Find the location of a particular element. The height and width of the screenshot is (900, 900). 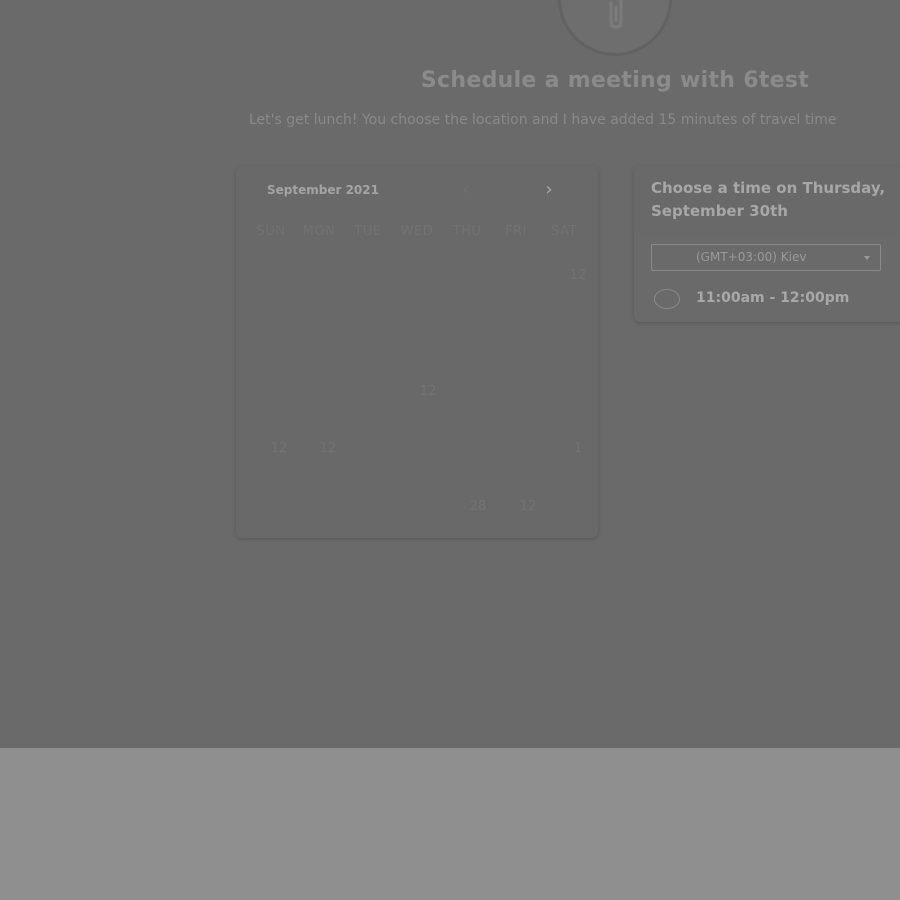

timezone-label: (GMT+03:00) Kiev is located at coordinates (751, 257).